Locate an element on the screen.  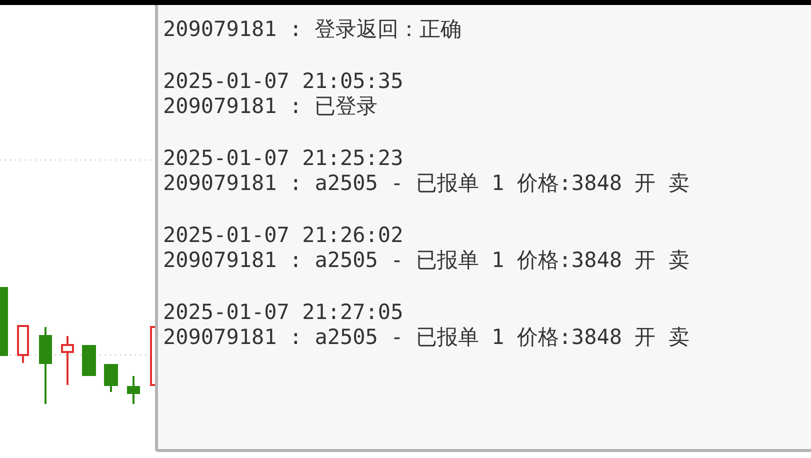
log-message: 209079181 : 已登录 is located at coordinates (270, 106).